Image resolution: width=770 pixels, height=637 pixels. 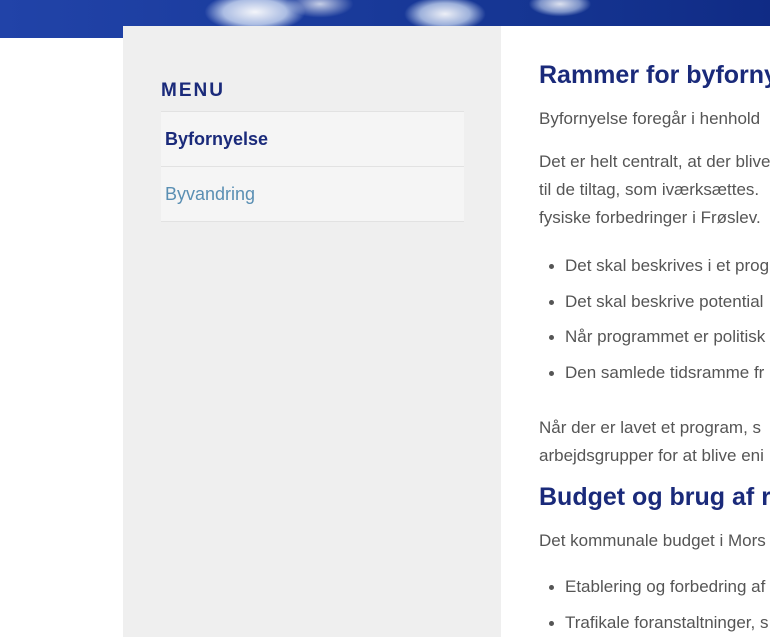 I want to click on list-item: Når programmet er politisk, so click(x=654, y=341).